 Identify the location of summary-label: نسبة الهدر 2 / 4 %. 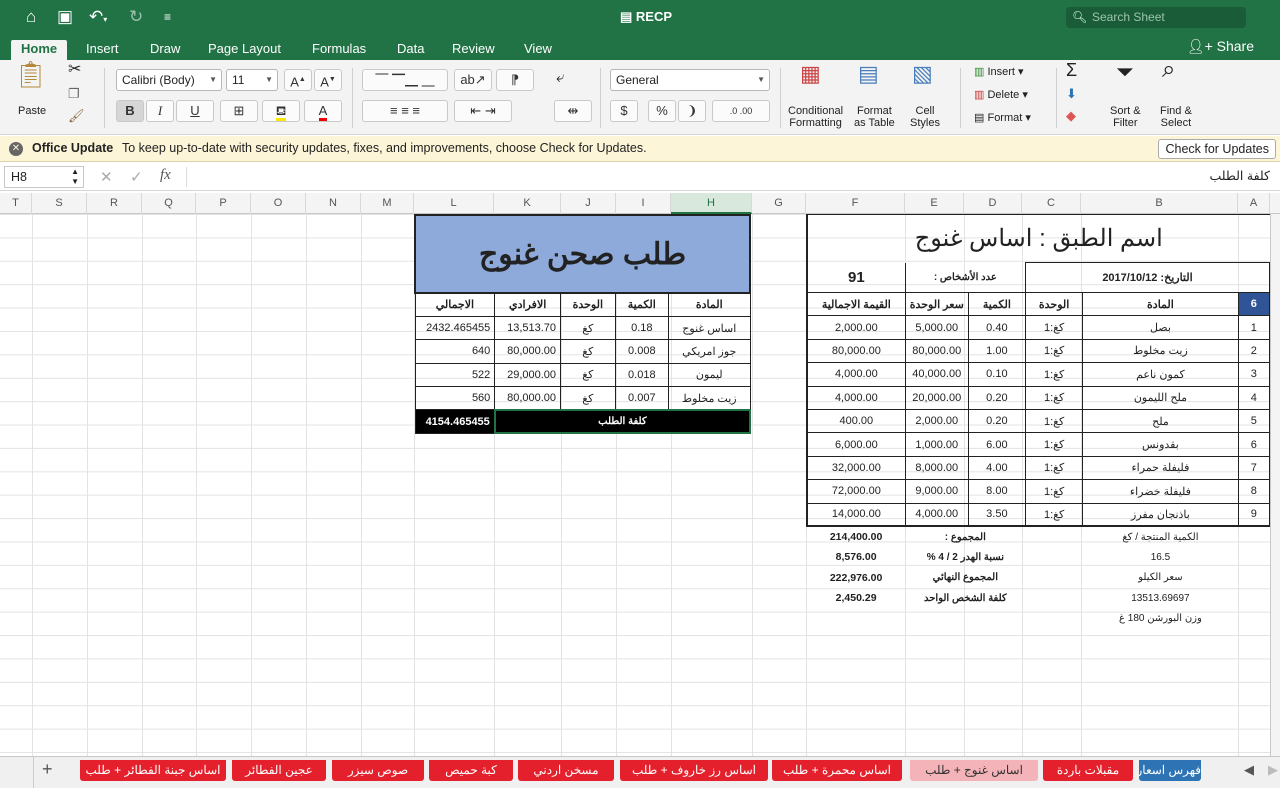
(965, 557).